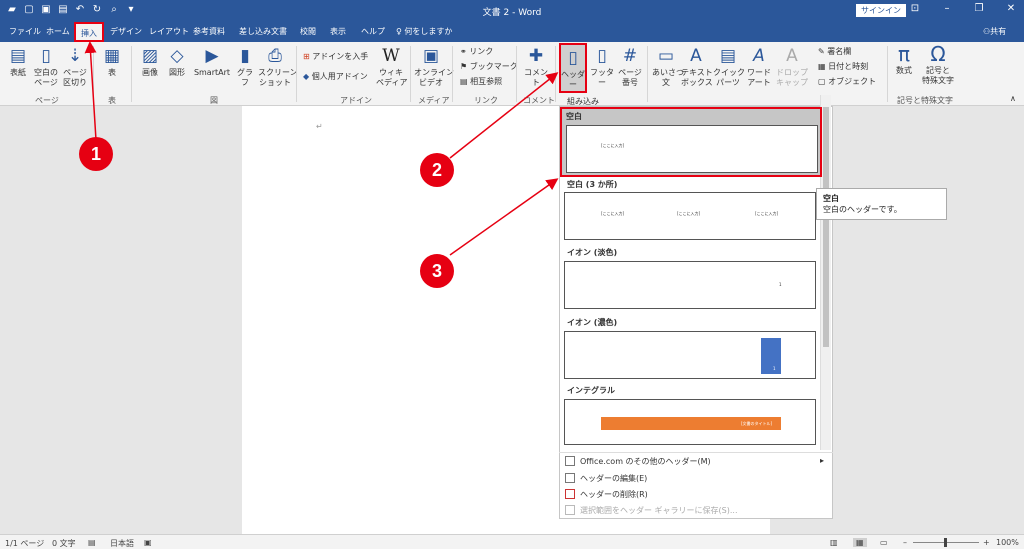 The image size is (1024, 549). Describe the element at coordinates (1011, 8) in the screenshot. I see `close-icon: ✕` at that location.